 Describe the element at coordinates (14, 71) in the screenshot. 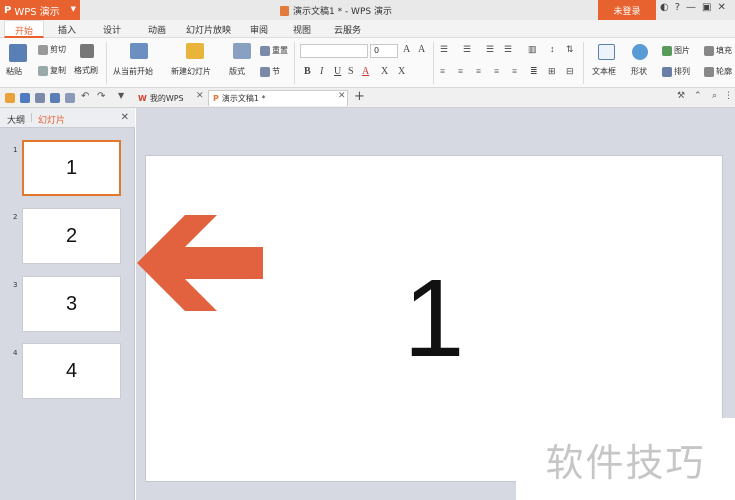

I see `paste-button: 粘贴` at that location.